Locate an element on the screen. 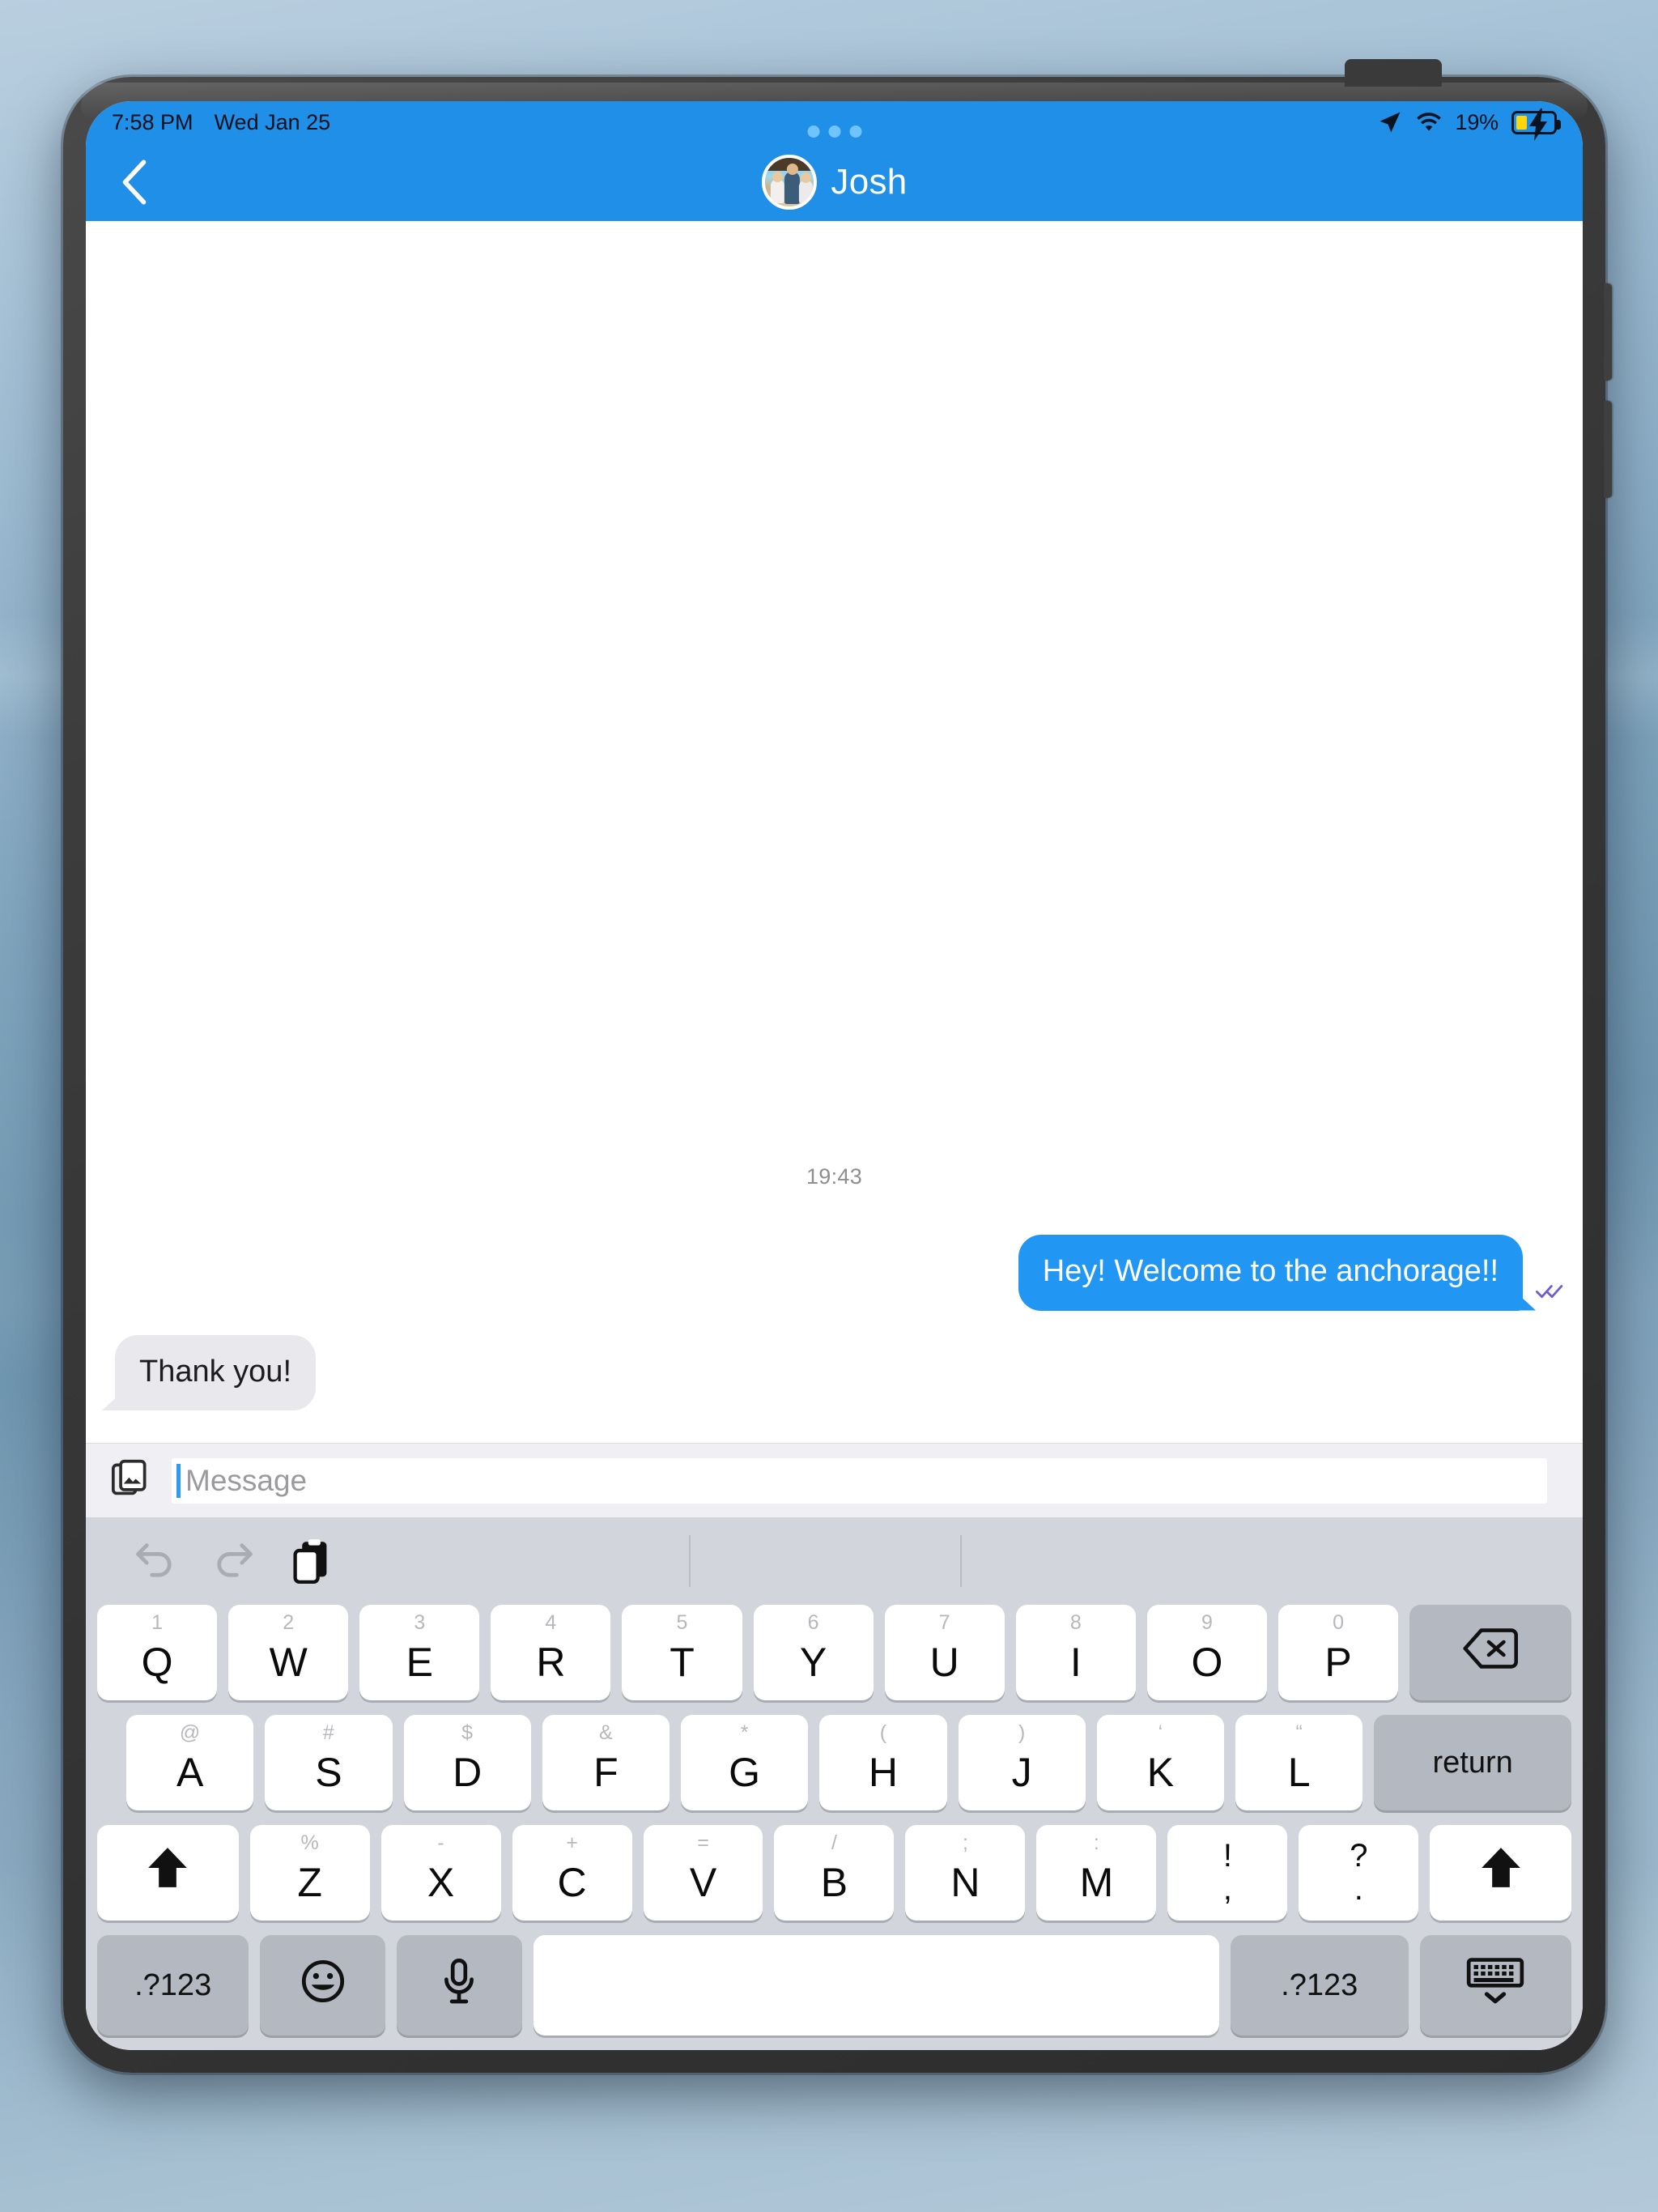 This screenshot has height=2212, width=1658. key-s: # S is located at coordinates (329, 1763).